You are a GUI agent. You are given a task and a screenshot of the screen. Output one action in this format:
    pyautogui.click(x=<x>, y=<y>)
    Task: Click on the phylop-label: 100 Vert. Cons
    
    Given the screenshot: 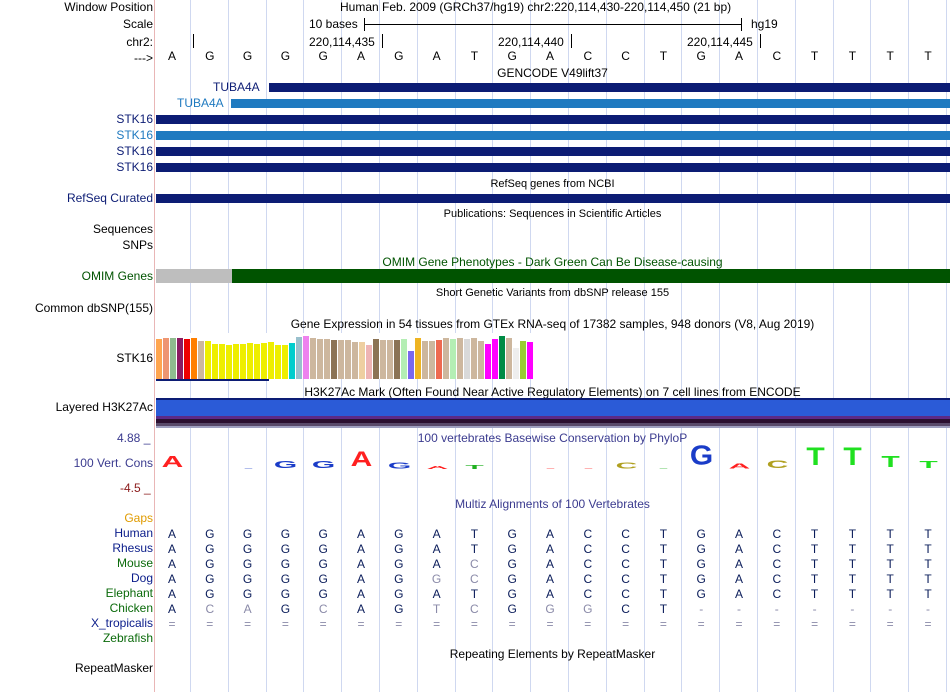 What is the action you would take?
    pyautogui.click(x=113, y=463)
    